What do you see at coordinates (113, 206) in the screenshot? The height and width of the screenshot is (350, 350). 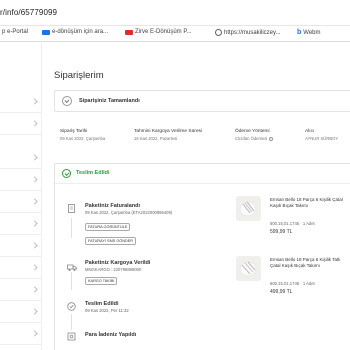 I see `invoice-title: Paketiniz Faturalandı` at bounding box center [113, 206].